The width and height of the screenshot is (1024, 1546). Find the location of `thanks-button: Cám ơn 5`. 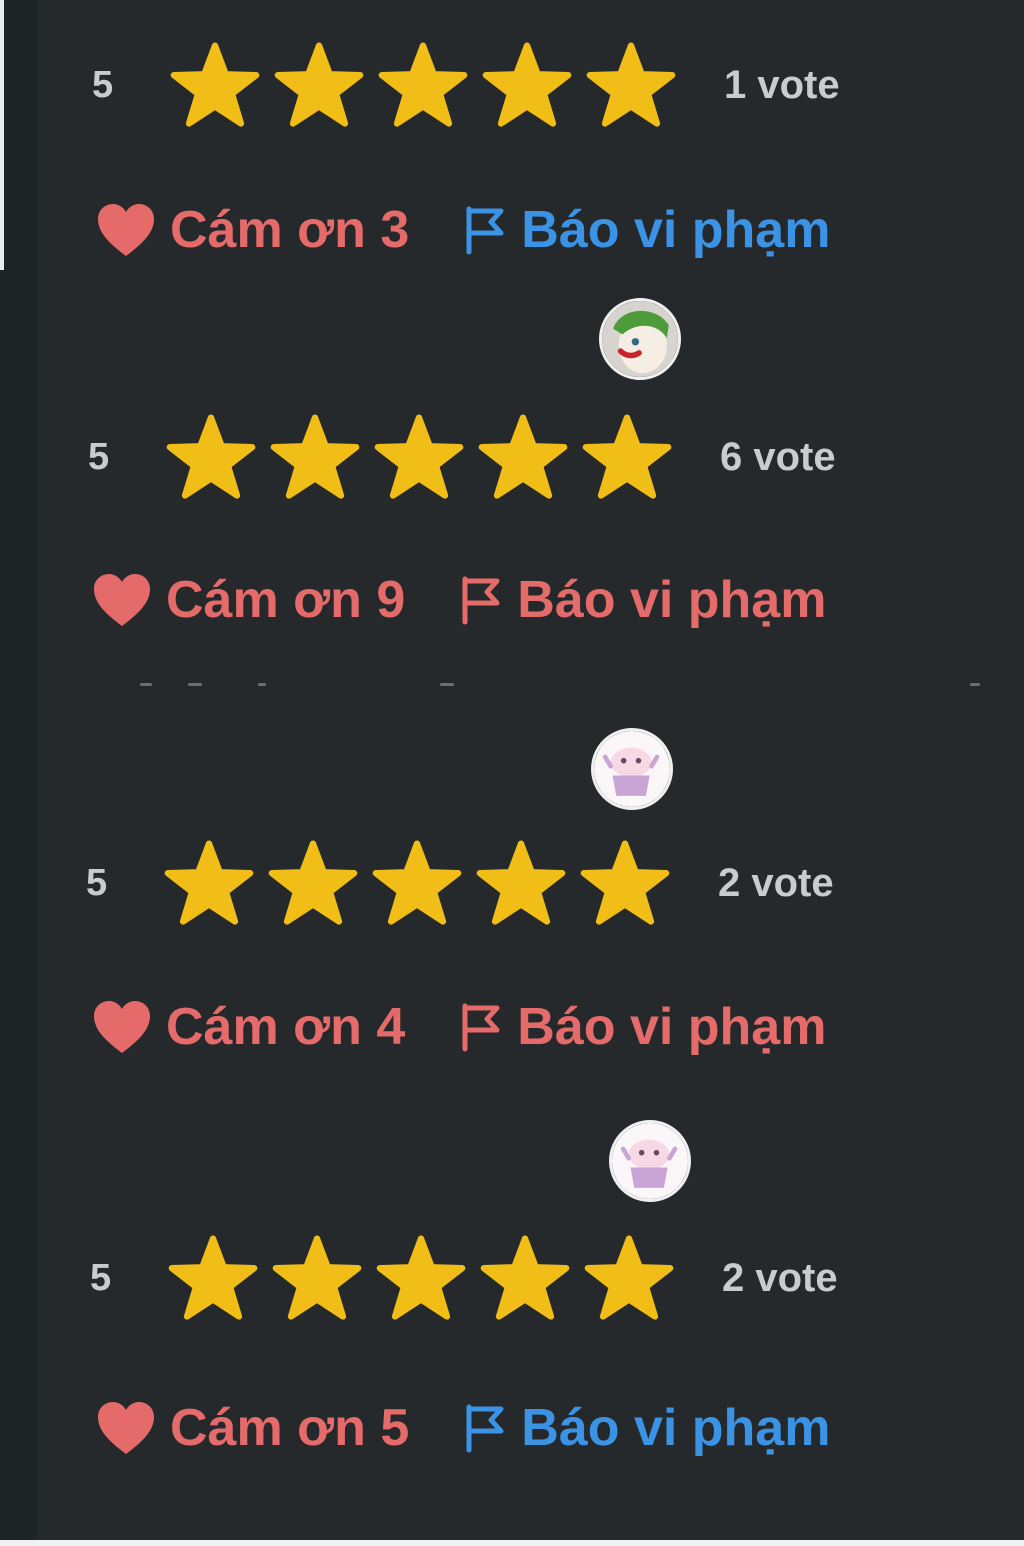

thanks-button: Cám ơn 5 is located at coordinates (252, 1428).